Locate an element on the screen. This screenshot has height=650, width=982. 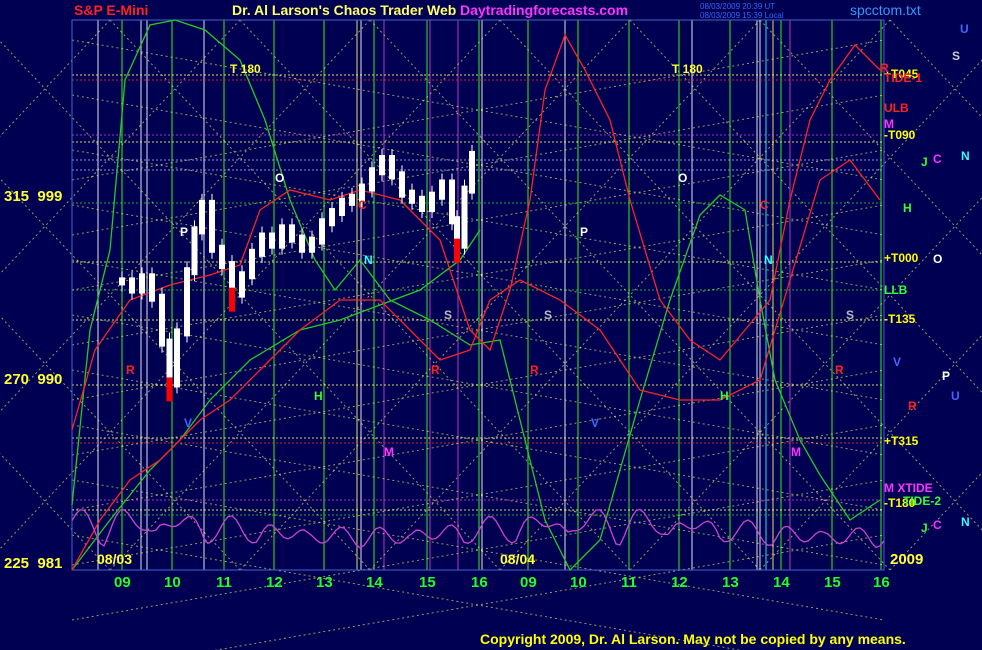
y-price-top: 999 is located at coordinates (50, 196).